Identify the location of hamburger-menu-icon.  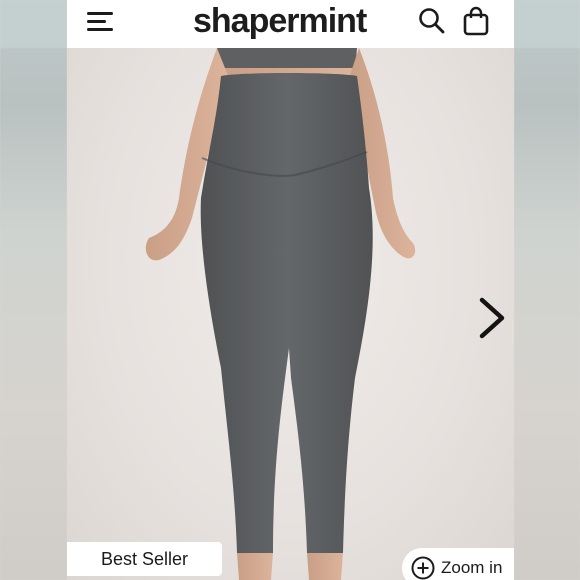
(101, 22).